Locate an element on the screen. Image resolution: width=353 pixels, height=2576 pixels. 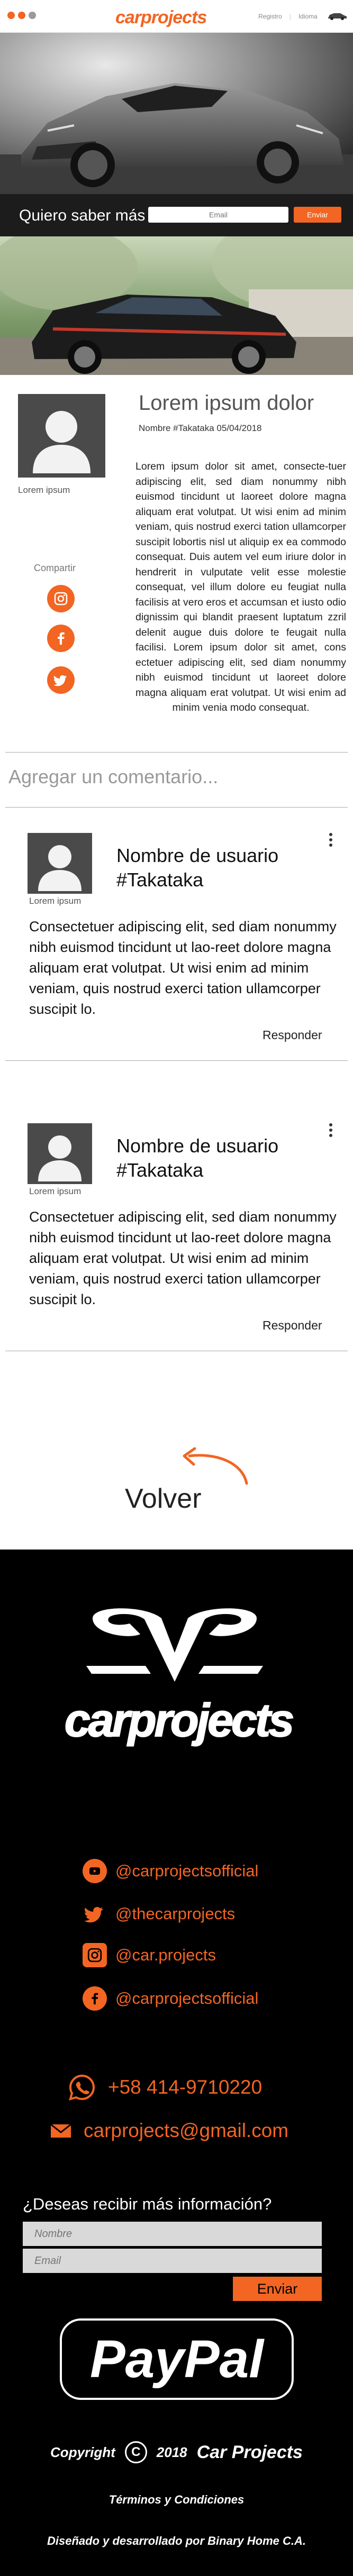
share-label: Compartir is located at coordinates (55, 568).